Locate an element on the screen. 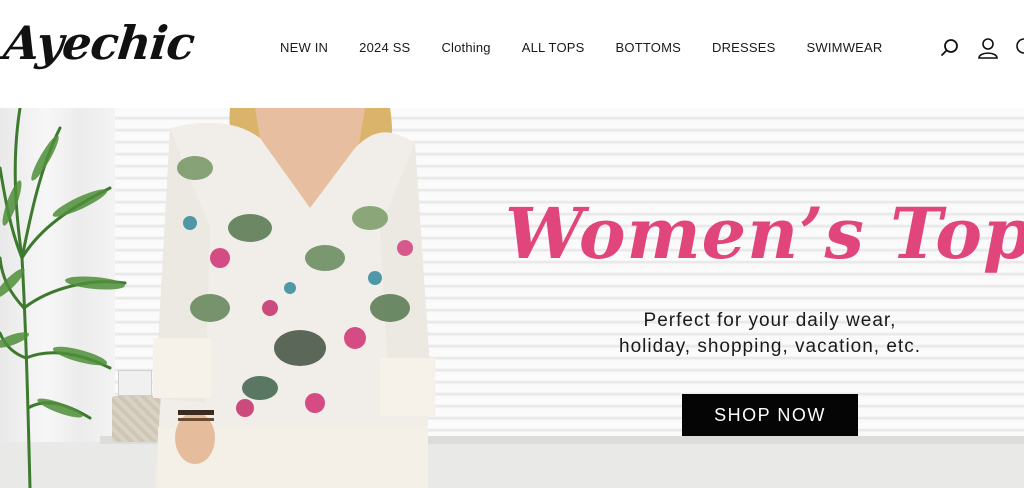  search-icon is located at coordinates (950, 48).